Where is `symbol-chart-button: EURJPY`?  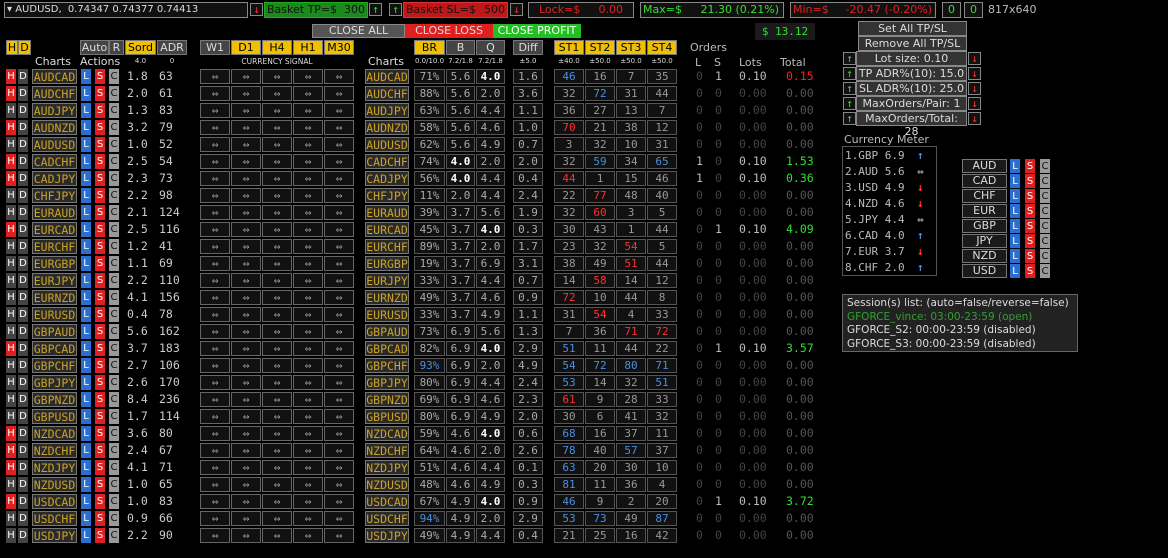 symbol-chart-button: EURJPY is located at coordinates (54, 280).